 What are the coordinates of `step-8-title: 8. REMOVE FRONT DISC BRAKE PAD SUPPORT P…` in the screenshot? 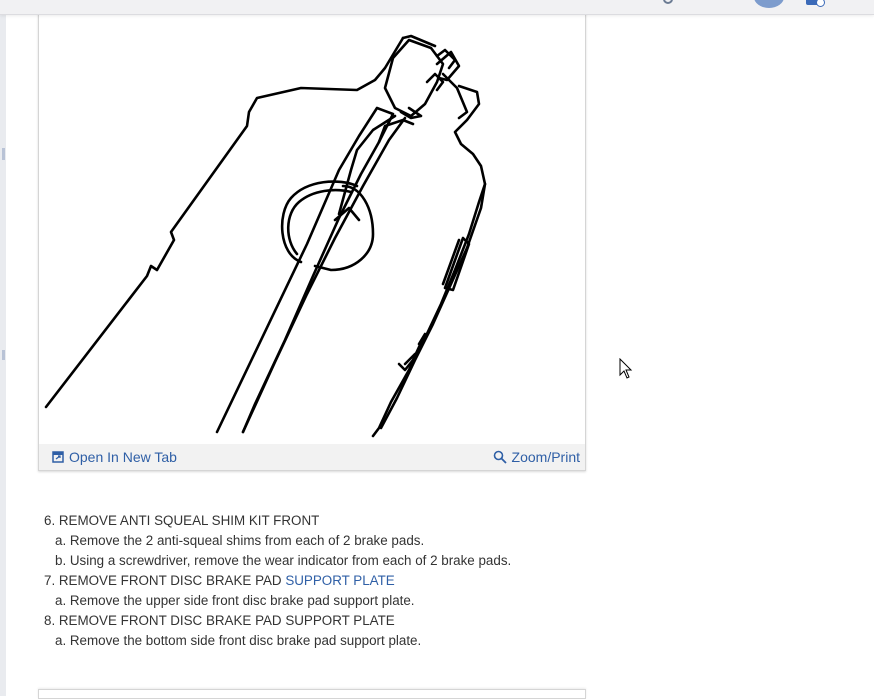 It's located at (219, 620).